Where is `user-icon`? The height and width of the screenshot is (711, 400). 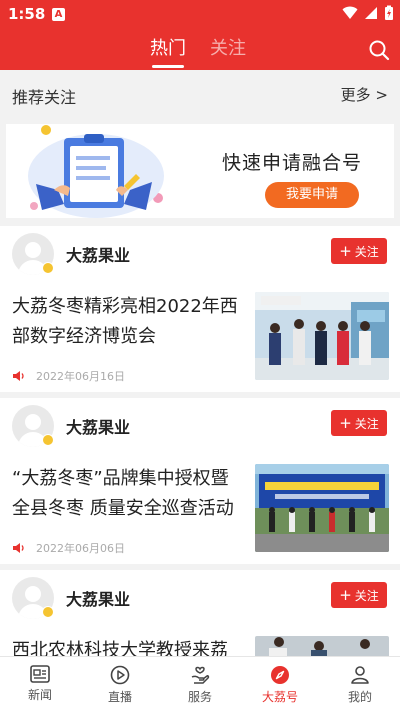
user-icon is located at coordinates (360, 675).